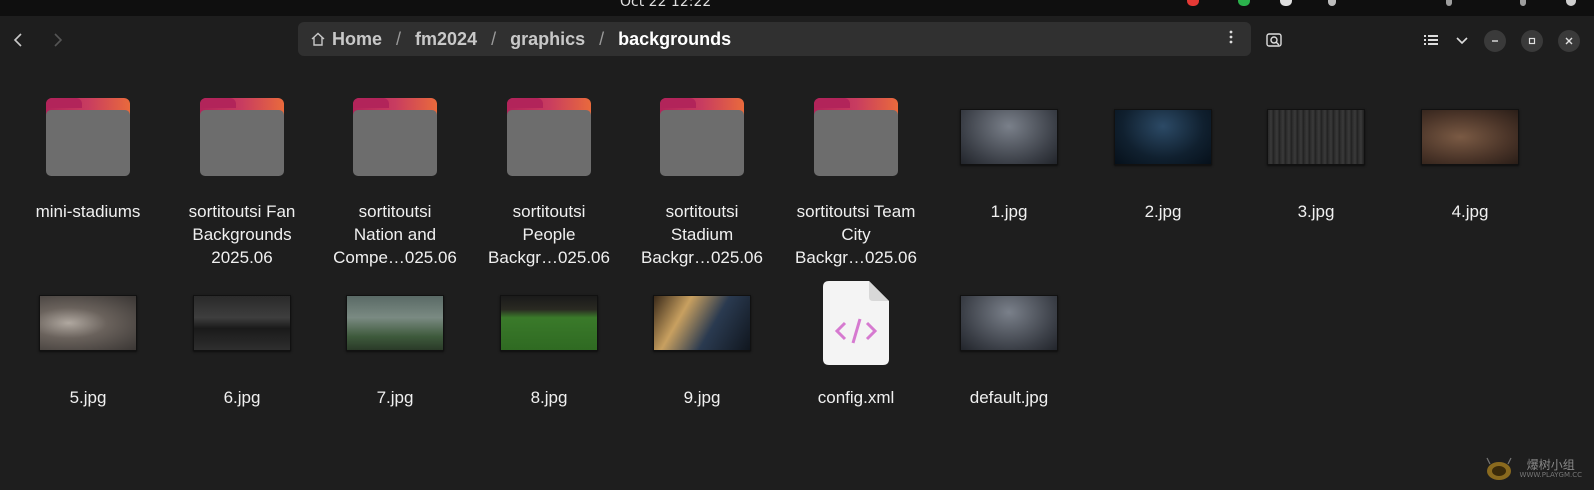  I want to click on file-item: 2.jpg, so click(1163, 152).